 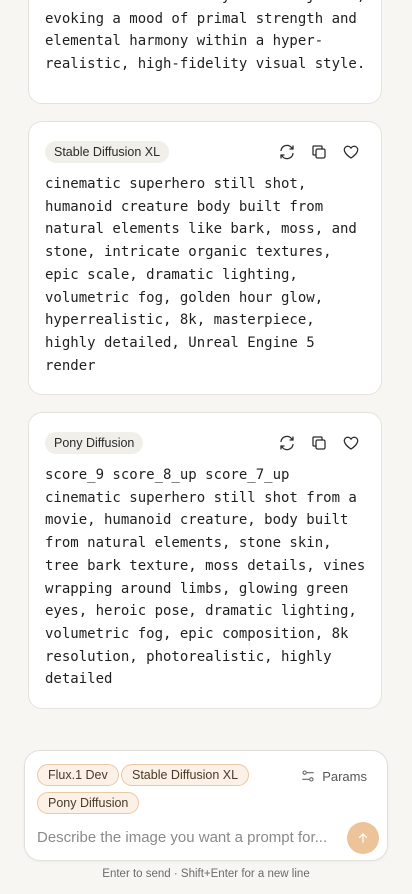 What do you see at coordinates (185, 775) in the screenshot?
I see `model-chip-sdxl: Stable Diffusion XL` at bounding box center [185, 775].